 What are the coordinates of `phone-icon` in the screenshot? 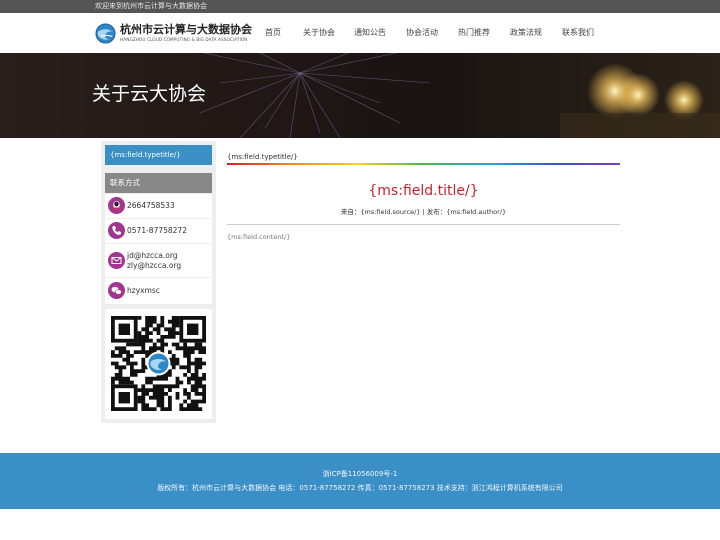 It's located at (116, 230).